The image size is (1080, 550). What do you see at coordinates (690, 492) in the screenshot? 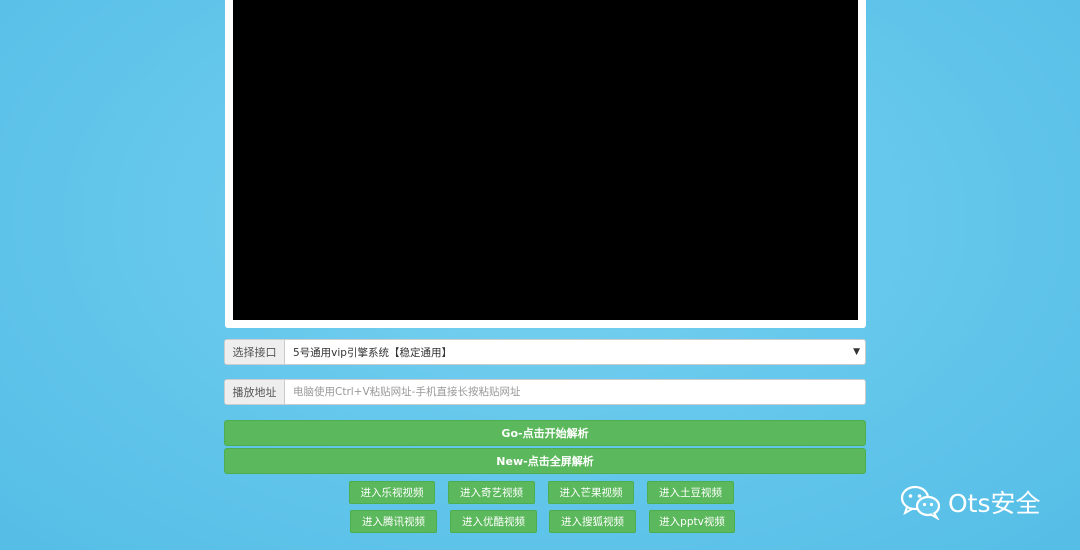
I see `site-button-tudou: 进入土豆视频` at bounding box center [690, 492].